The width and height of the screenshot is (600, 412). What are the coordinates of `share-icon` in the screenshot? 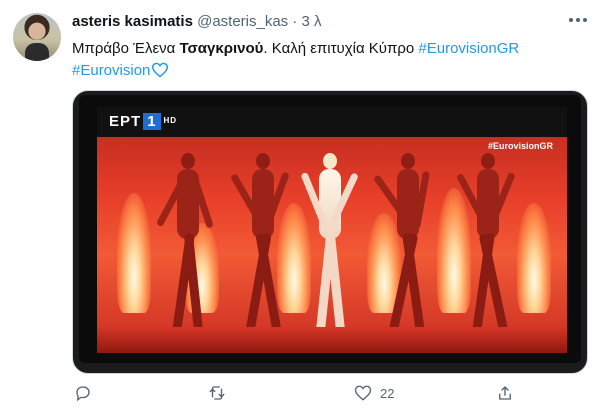 It's located at (505, 393).